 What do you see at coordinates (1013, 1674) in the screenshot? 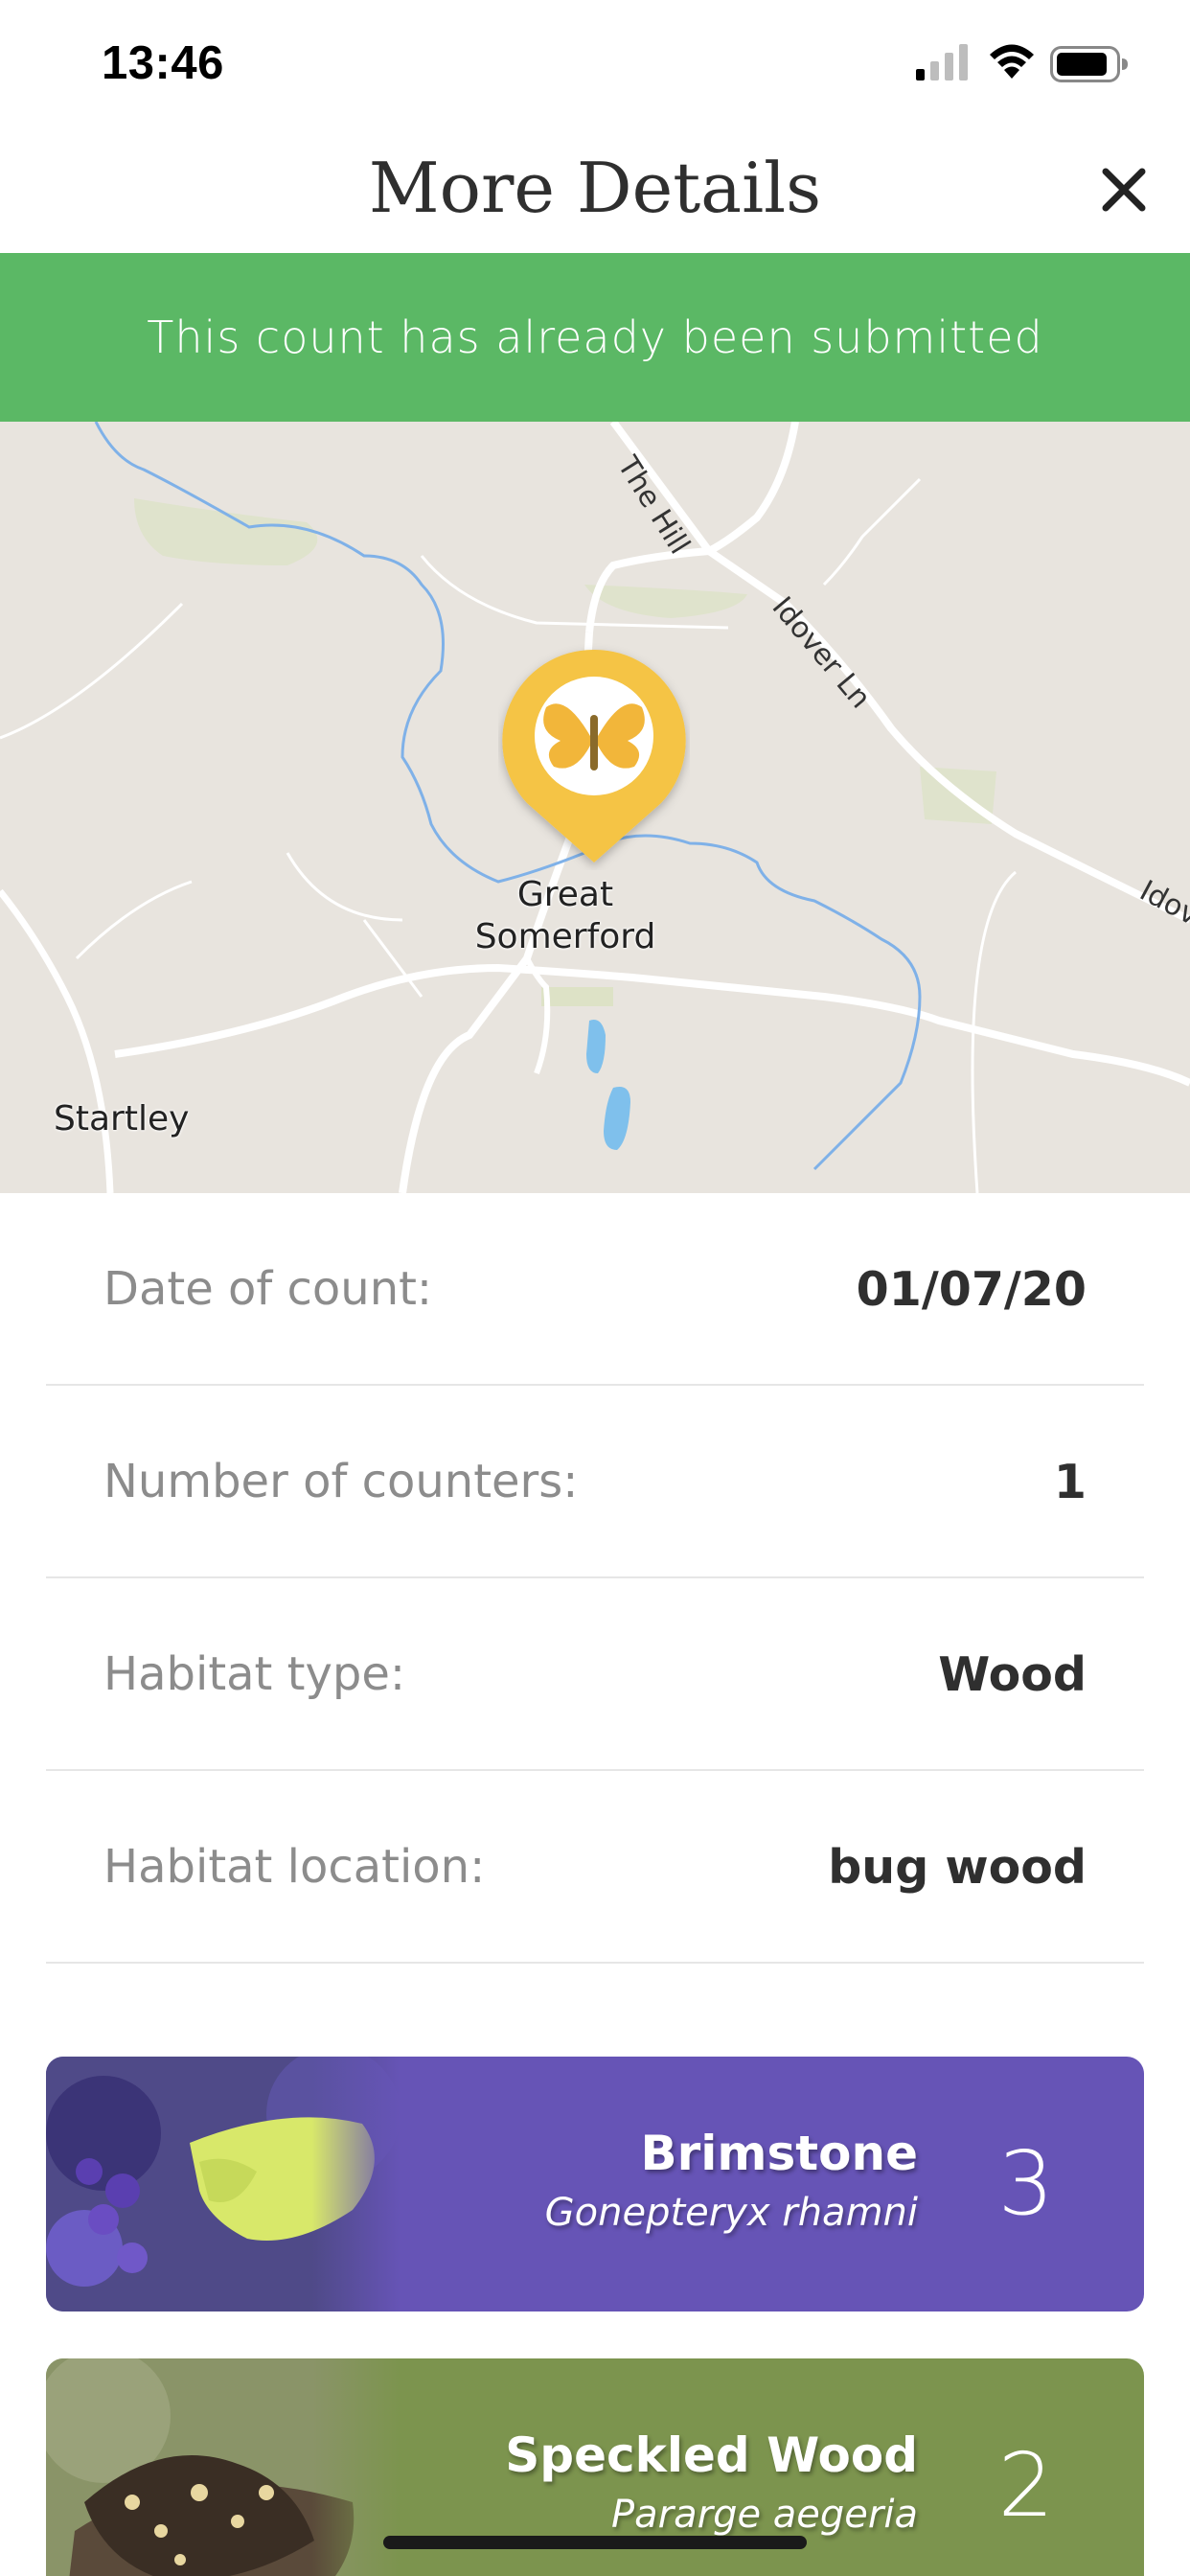
I see `detail-value: Wood` at bounding box center [1013, 1674].